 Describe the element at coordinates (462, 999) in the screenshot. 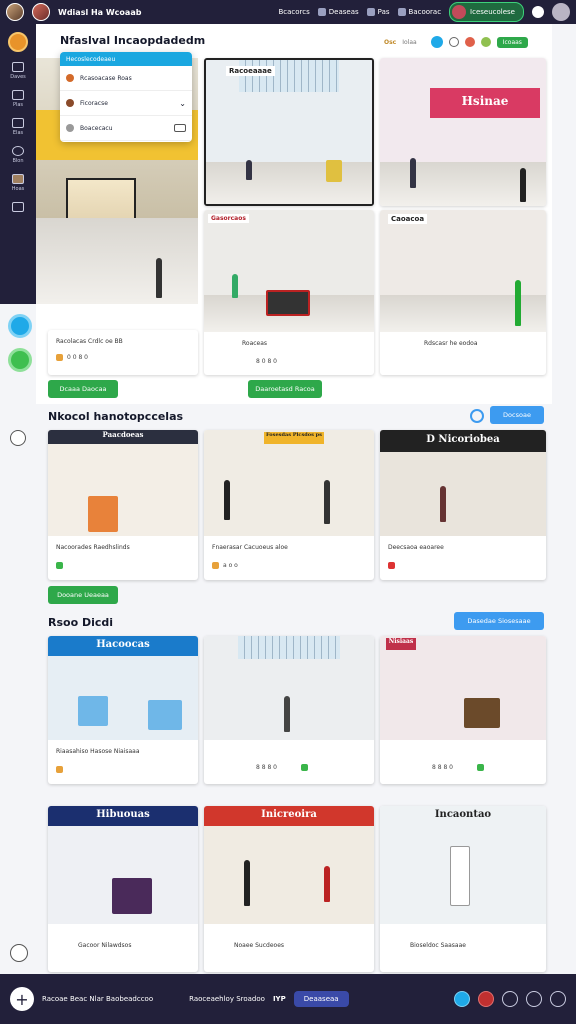

I see `share-action-icon` at that location.